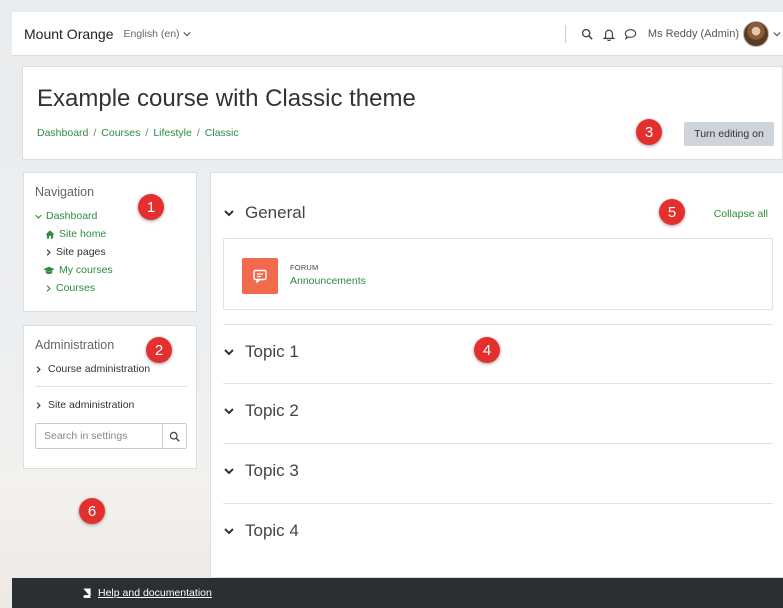  I want to click on settings-search, so click(111, 436).